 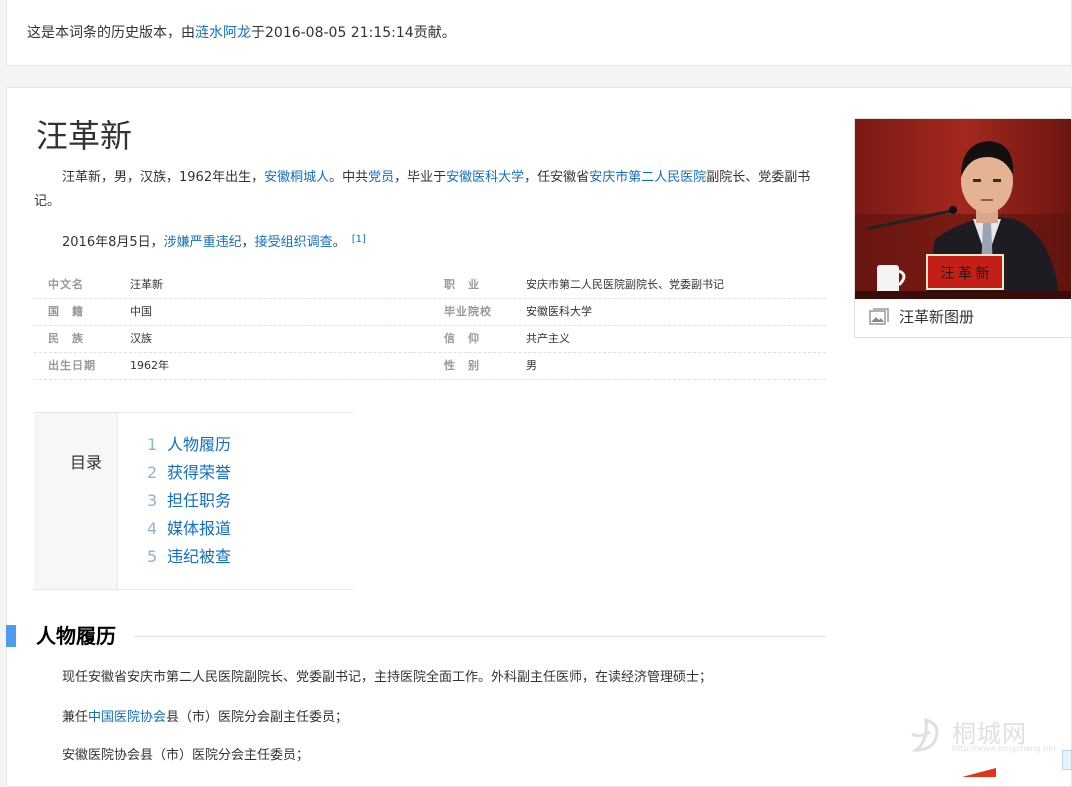 I want to click on catalog-item-honors: 2 获得荣誉, so click(x=189, y=473).